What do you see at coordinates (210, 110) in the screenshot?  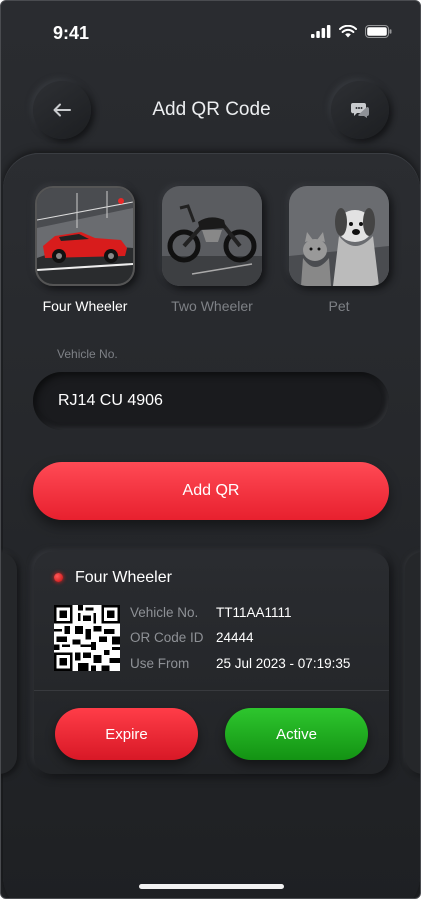 I see `header: Add QR Code` at bounding box center [210, 110].